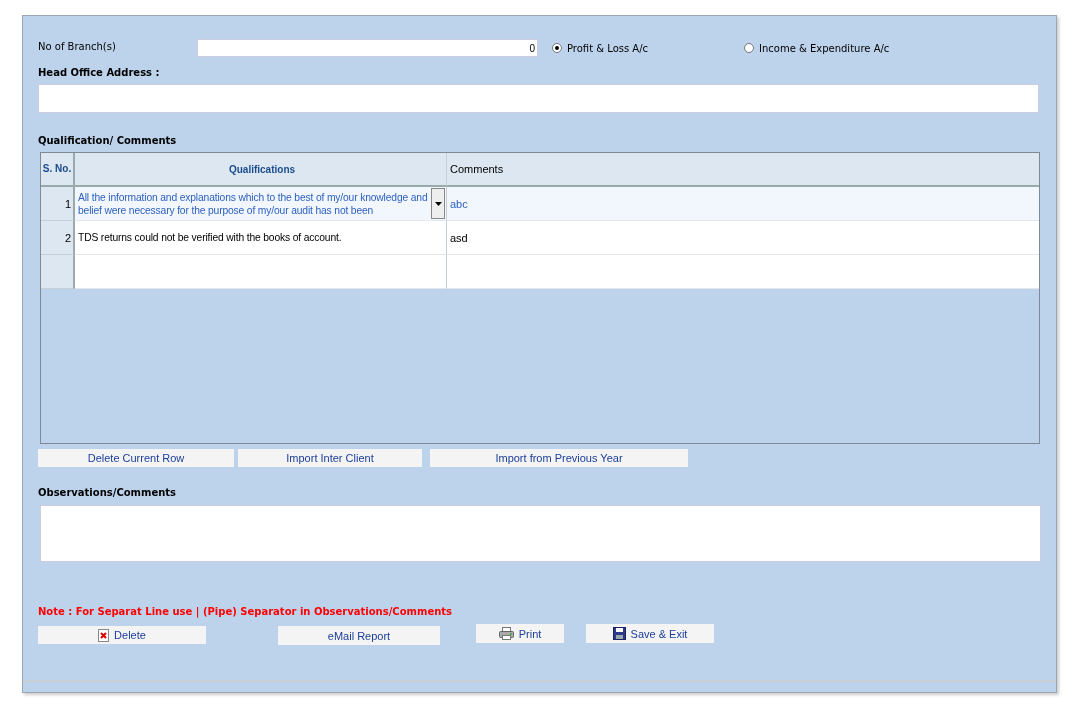 The width and height of the screenshot is (1080, 709). What do you see at coordinates (58, 238) in the screenshot?
I see `row-header: 2` at bounding box center [58, 238].